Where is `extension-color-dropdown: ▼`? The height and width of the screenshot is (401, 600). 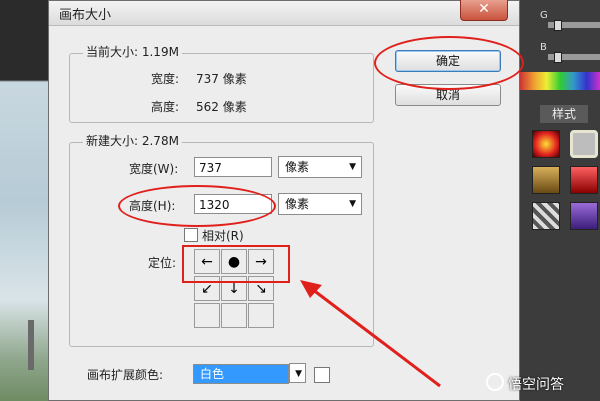 extension-color-dropdown: ▼ is located at coordinates (297, 373).